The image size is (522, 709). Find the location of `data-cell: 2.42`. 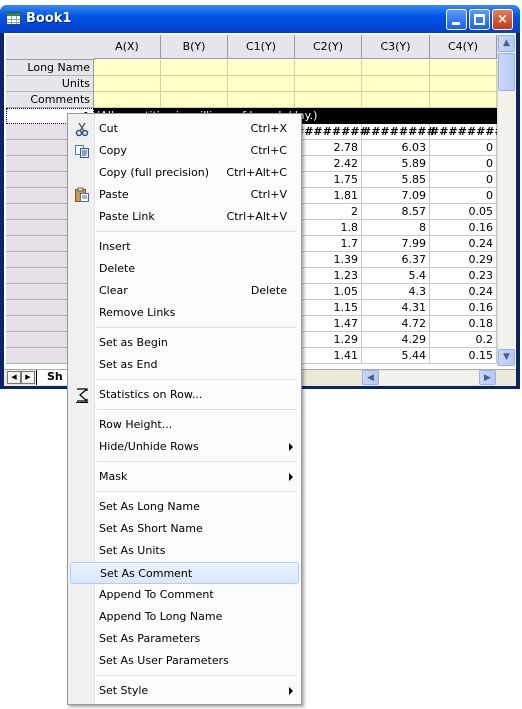

data-cell: 2.42 is located at coordinates (328, 164).